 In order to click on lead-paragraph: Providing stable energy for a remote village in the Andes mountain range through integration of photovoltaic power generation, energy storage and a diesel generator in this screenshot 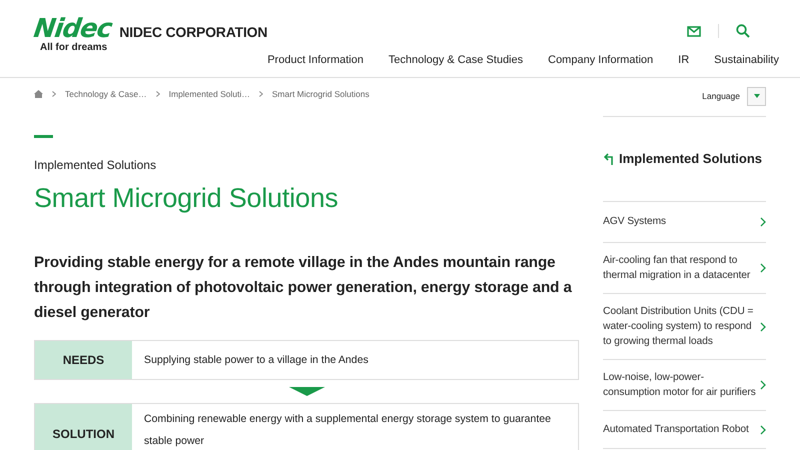, I will do `click(303, 288)`.